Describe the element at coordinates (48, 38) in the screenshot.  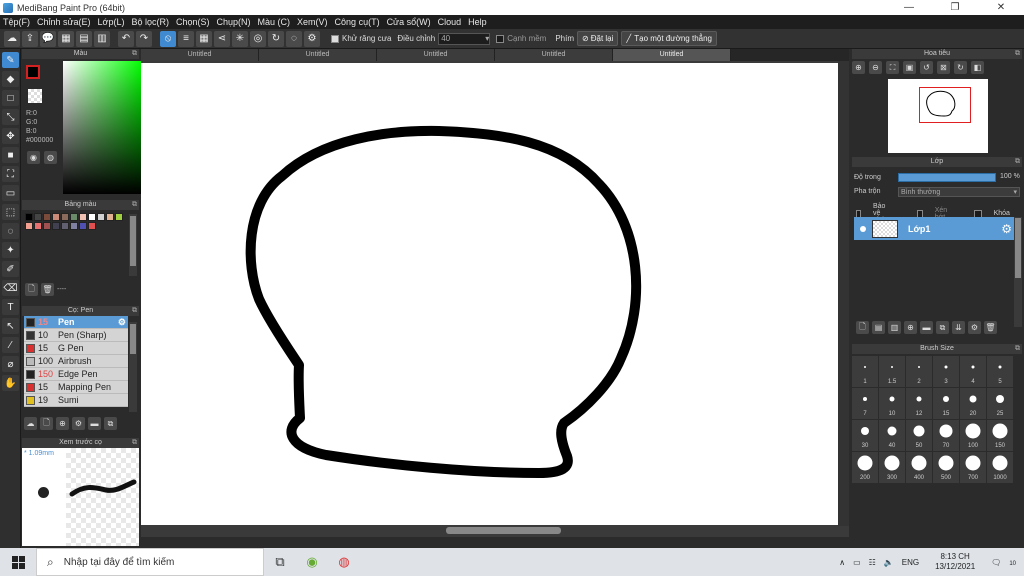
I see `comment-icon: 💬` at that location.